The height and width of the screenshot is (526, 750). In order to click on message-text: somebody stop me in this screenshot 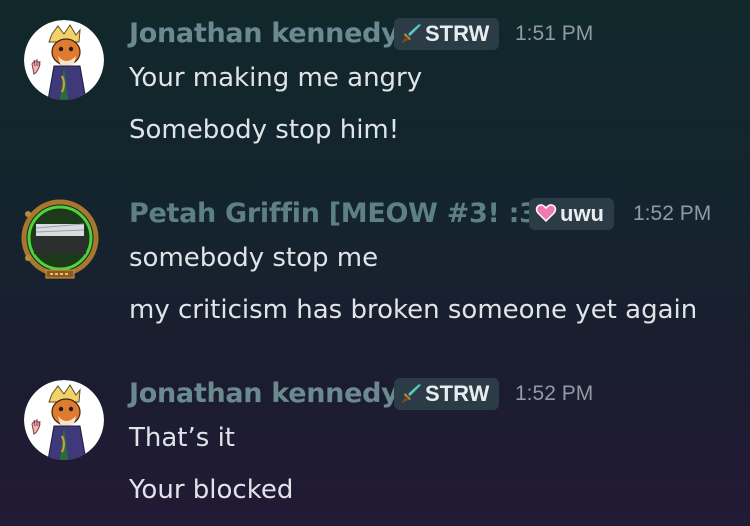, I will do `click(254, 258)`.